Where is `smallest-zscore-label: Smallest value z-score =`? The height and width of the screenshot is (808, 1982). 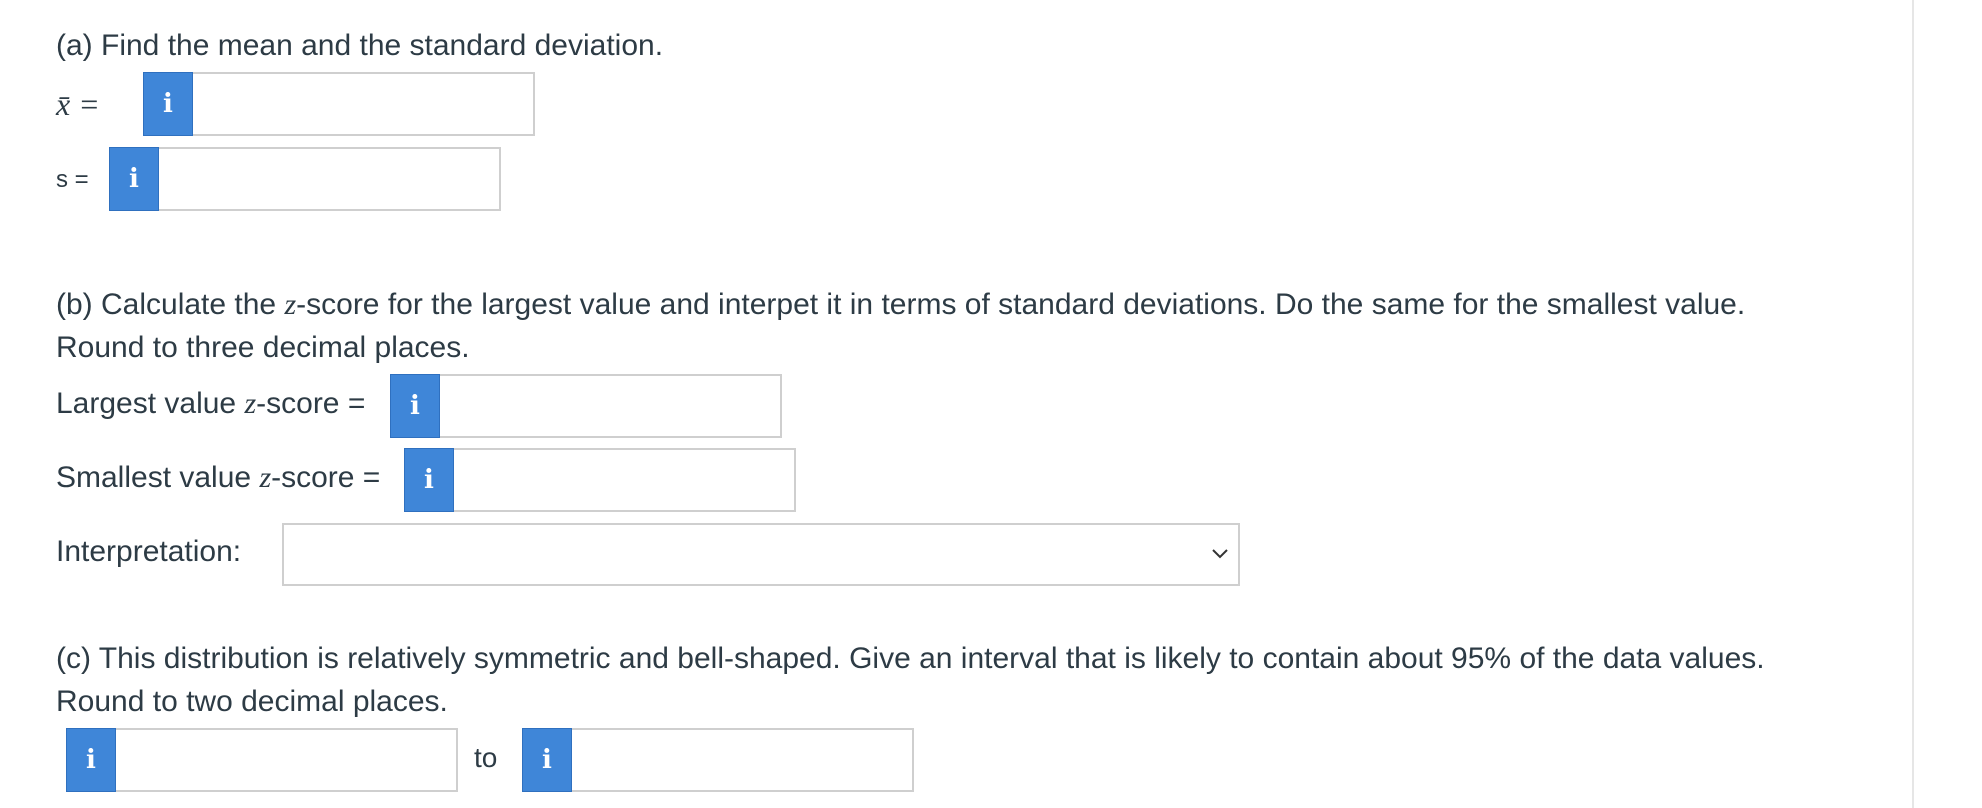
smallest-zscore-label: Smallest value z-score = is located at coordinates (218, 477).